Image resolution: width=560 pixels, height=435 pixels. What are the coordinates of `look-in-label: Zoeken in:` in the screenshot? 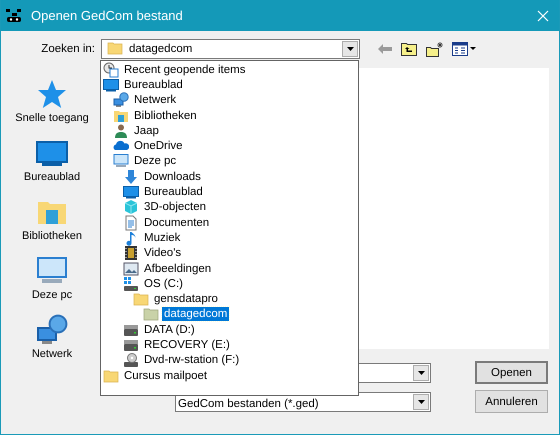 It's located at (68, 49).